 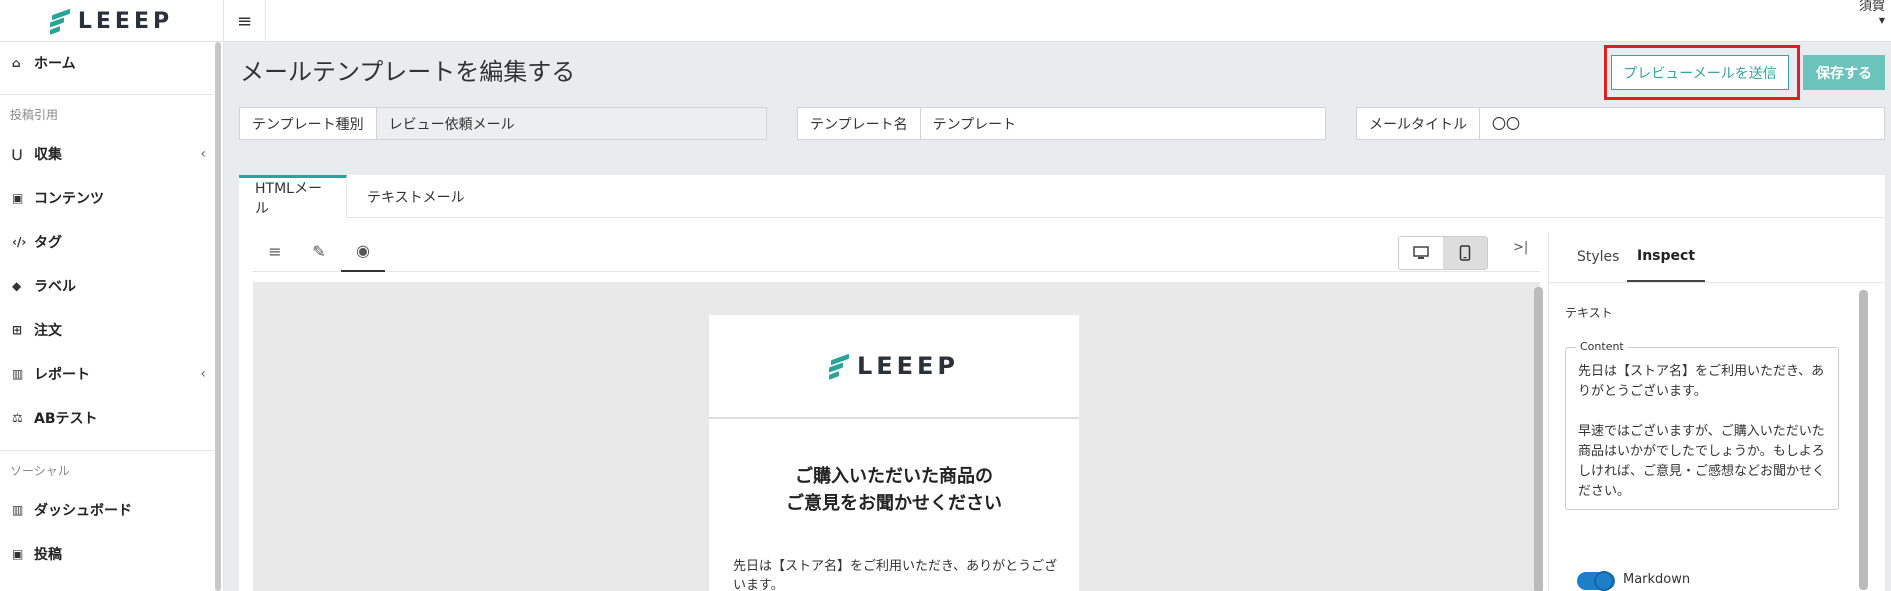 What do you see at coordinates (107, 198) in the screenshot?
I see `sidebar-item-contents: ▣ コンテンツ` at bounding box center [107, 198].